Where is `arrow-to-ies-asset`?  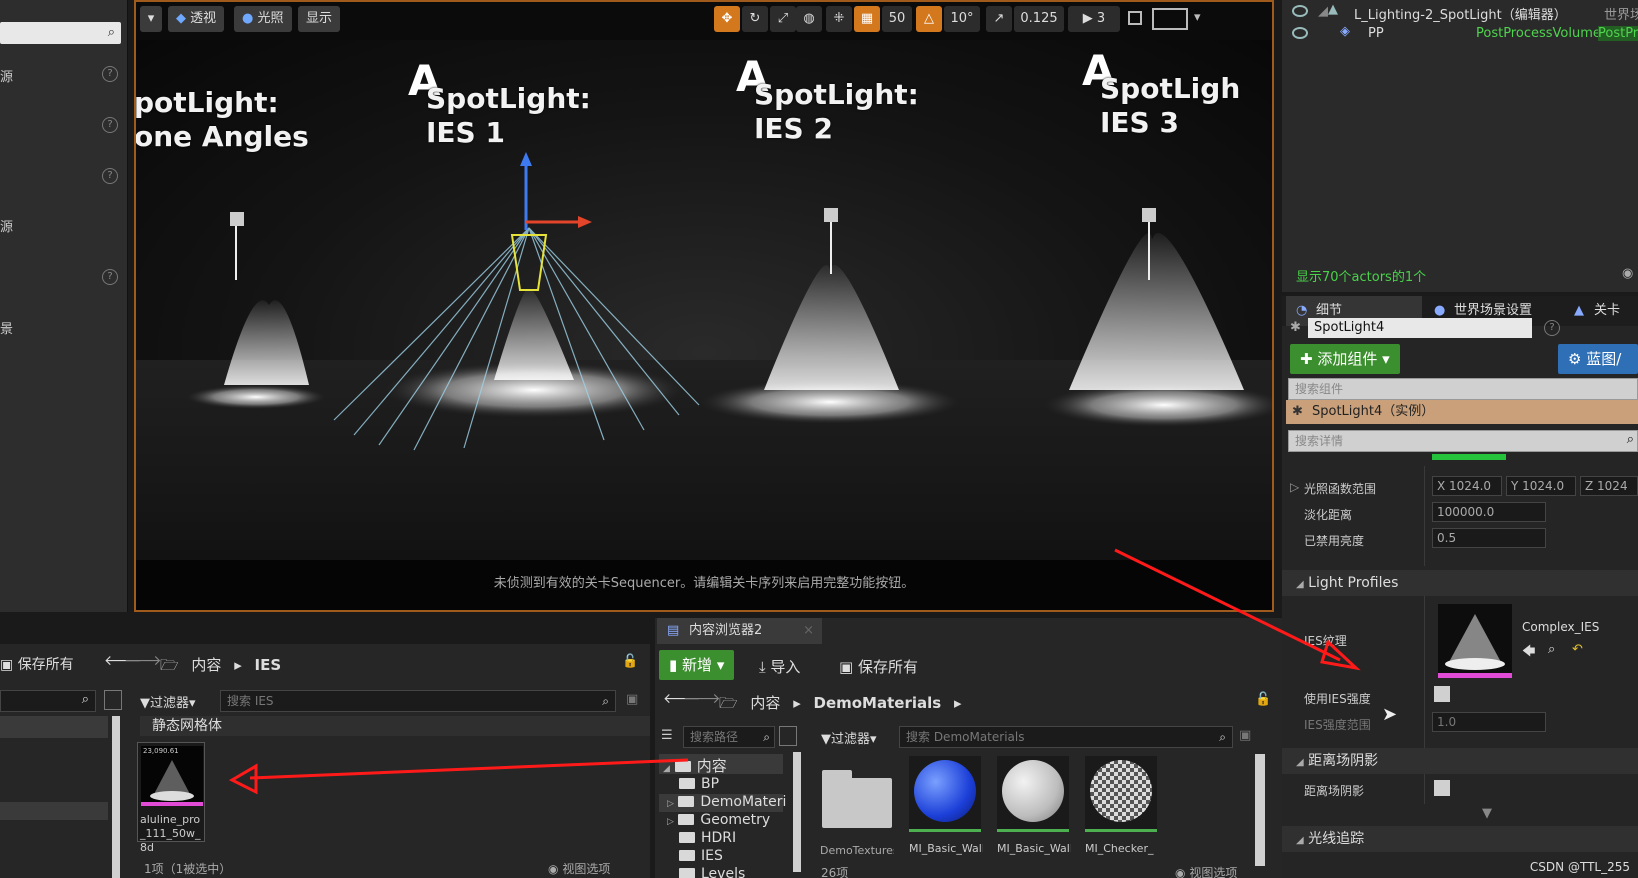 arrow-to-ies-asset is located at coordinates (458, 776).